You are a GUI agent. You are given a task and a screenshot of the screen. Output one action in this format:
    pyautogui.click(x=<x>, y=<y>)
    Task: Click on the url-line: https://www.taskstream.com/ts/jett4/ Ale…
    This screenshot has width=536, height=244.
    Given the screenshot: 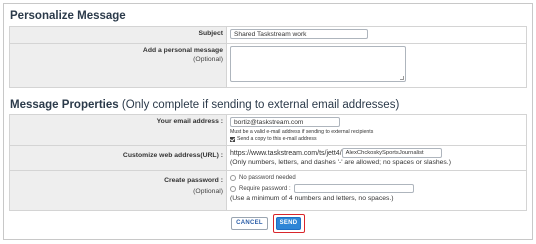 What is the action you would take?
    pyautogui.click(x=376, y=153)
    